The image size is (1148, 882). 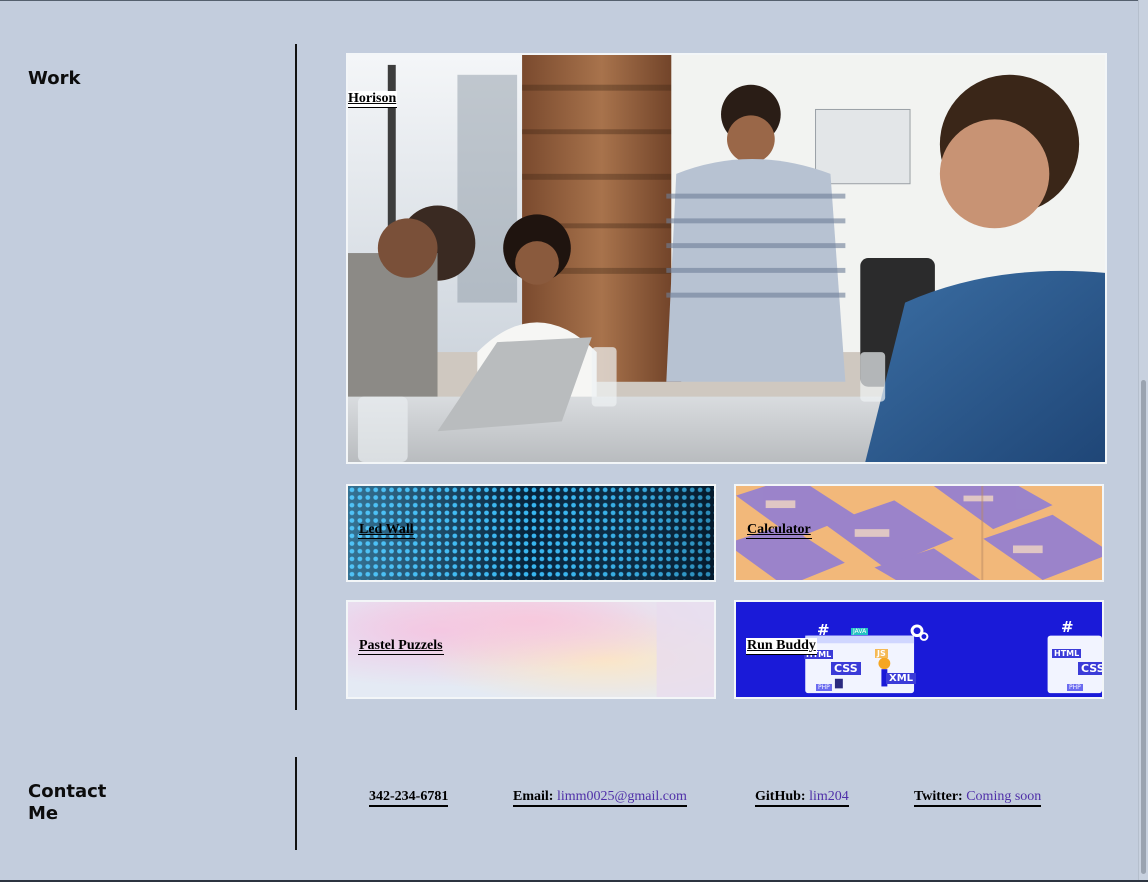 What do you see at coordinates (622, 796) in the screenshot?
I see `email-link: limm0025@gmail.com` at bounding box center [622, 796].